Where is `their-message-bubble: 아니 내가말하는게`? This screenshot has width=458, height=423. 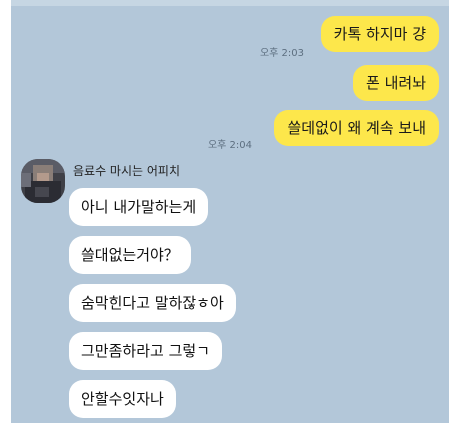
their-message-bubble: 아니 내가말하는게 is located at coordinates (139, 207).